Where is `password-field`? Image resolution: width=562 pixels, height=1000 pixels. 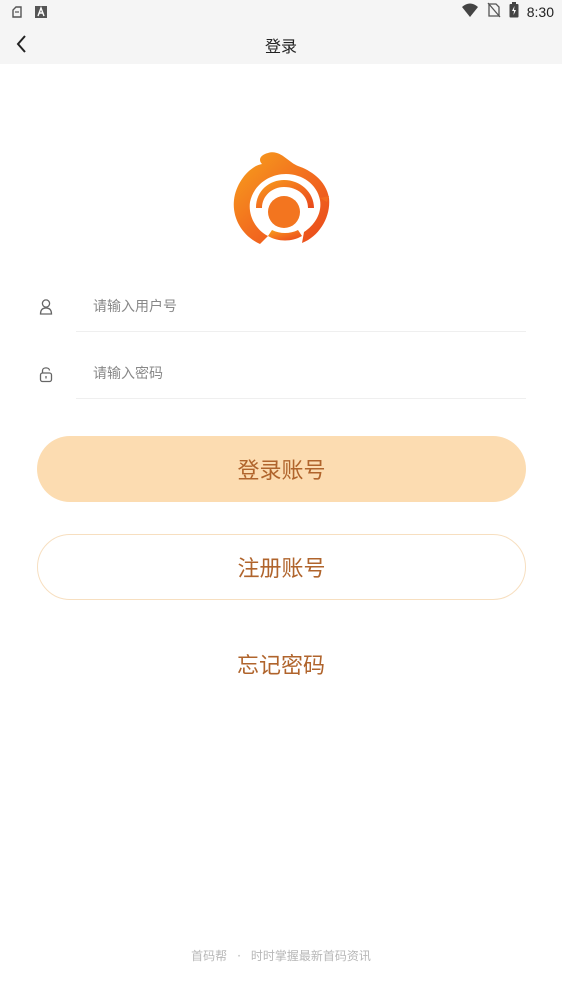
password-field is located at coordinates (282, 374).